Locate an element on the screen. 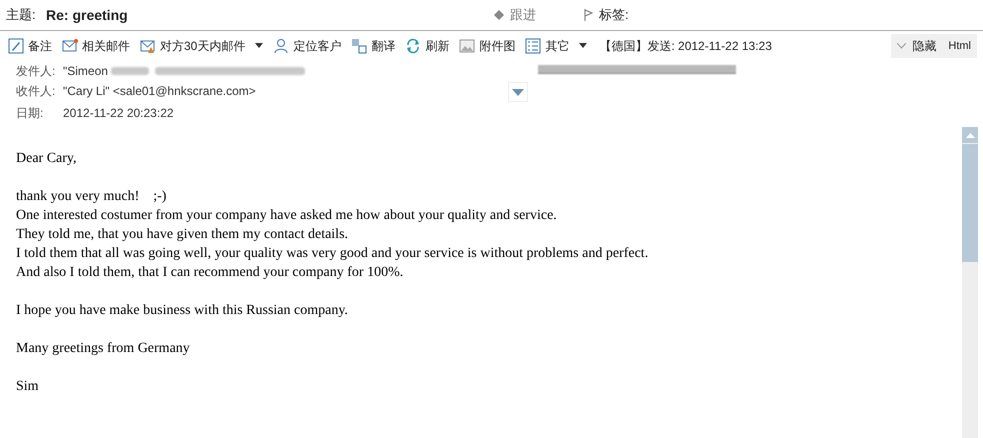 This screenshot has height=438, width=983. image-icon is located at coordinates (467, 46).